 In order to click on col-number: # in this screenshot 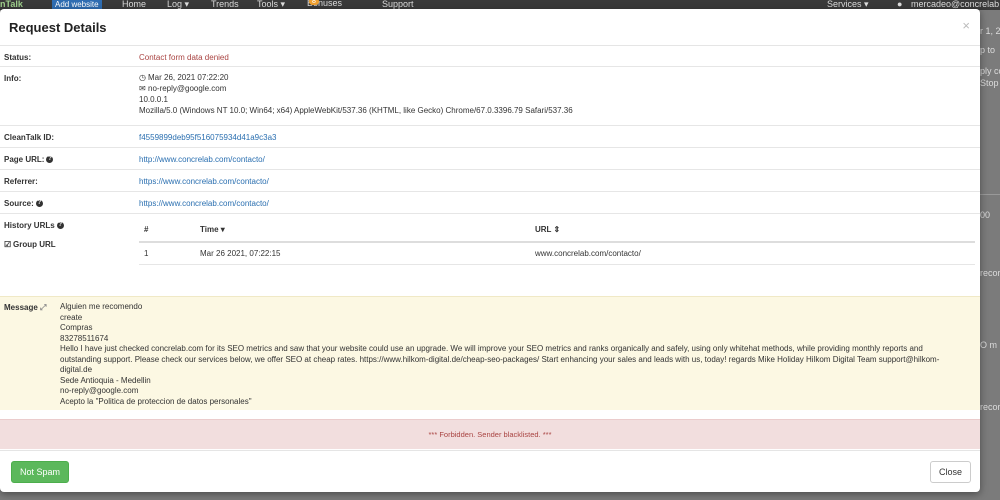, I will do `click(146, 229)`.